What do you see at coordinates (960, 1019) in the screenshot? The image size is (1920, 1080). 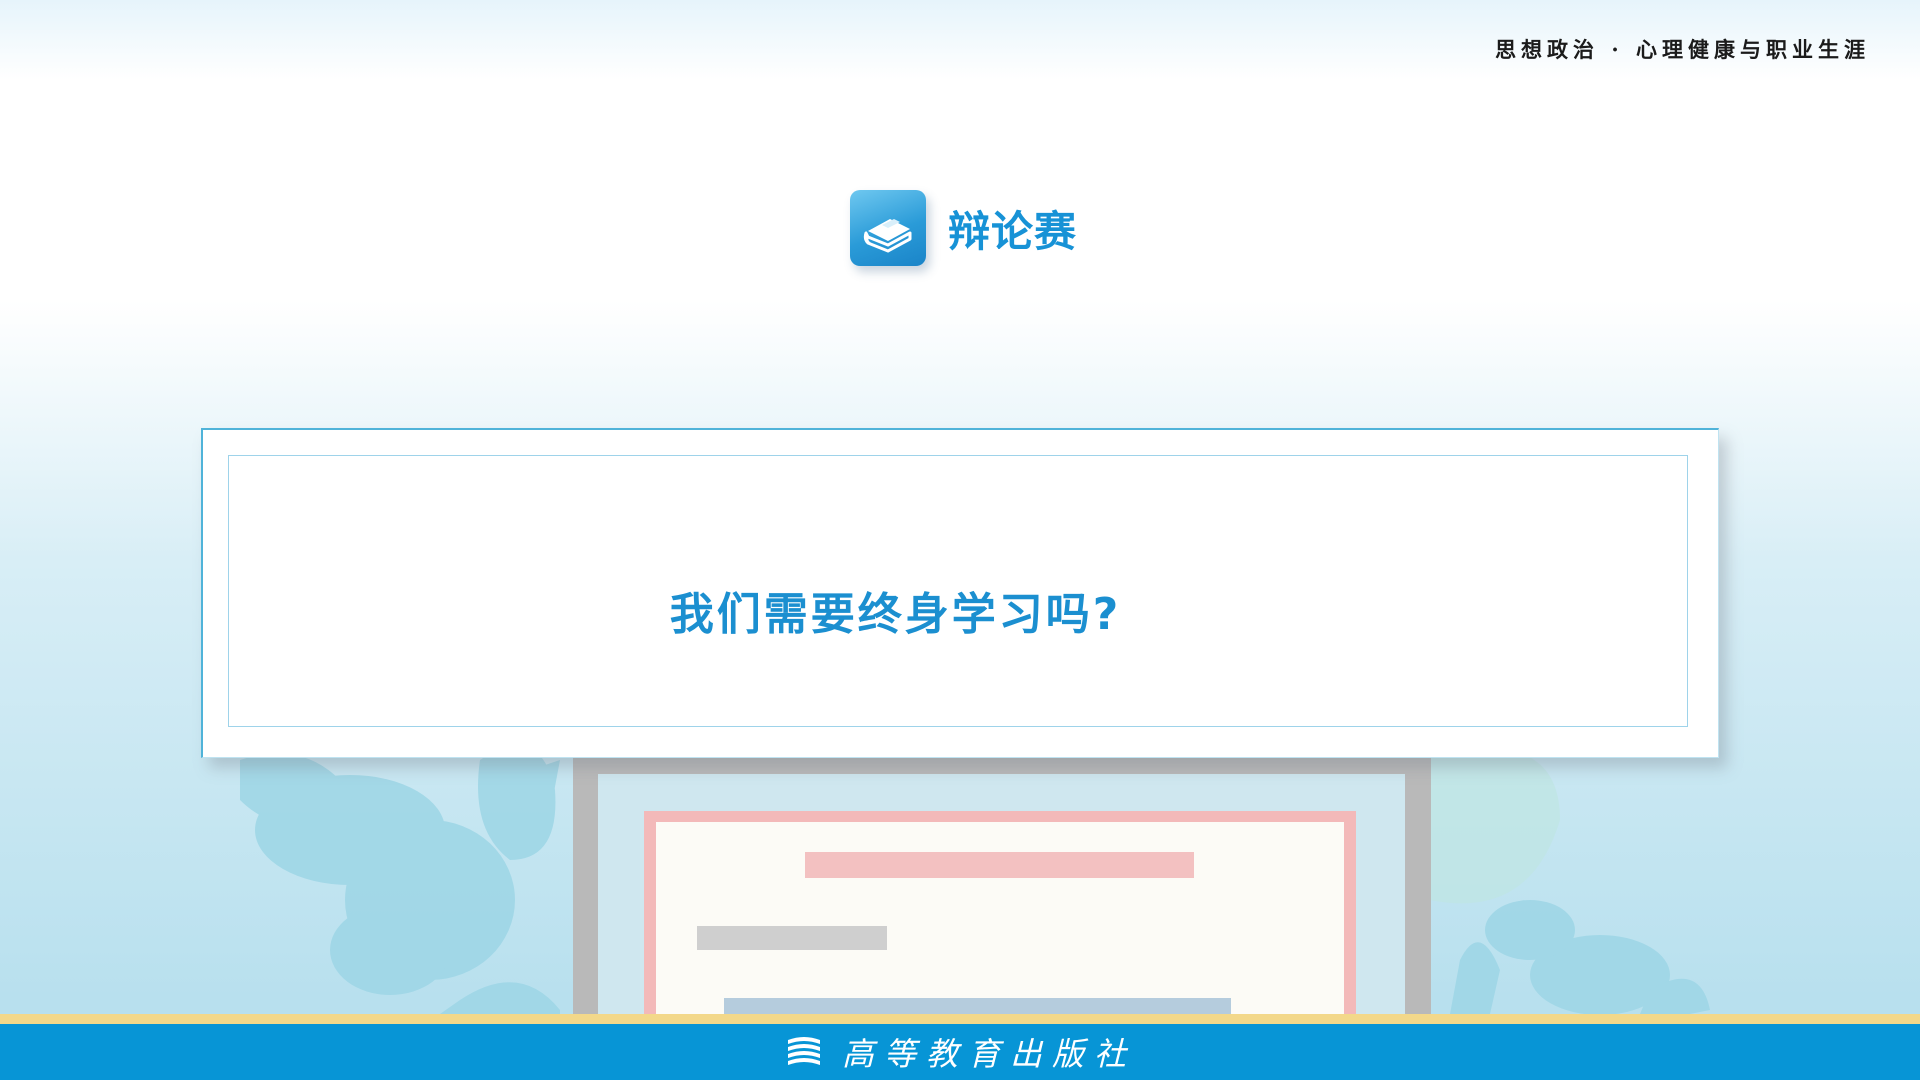 I see `footer-stripe` at bounding box center [960, 1019].